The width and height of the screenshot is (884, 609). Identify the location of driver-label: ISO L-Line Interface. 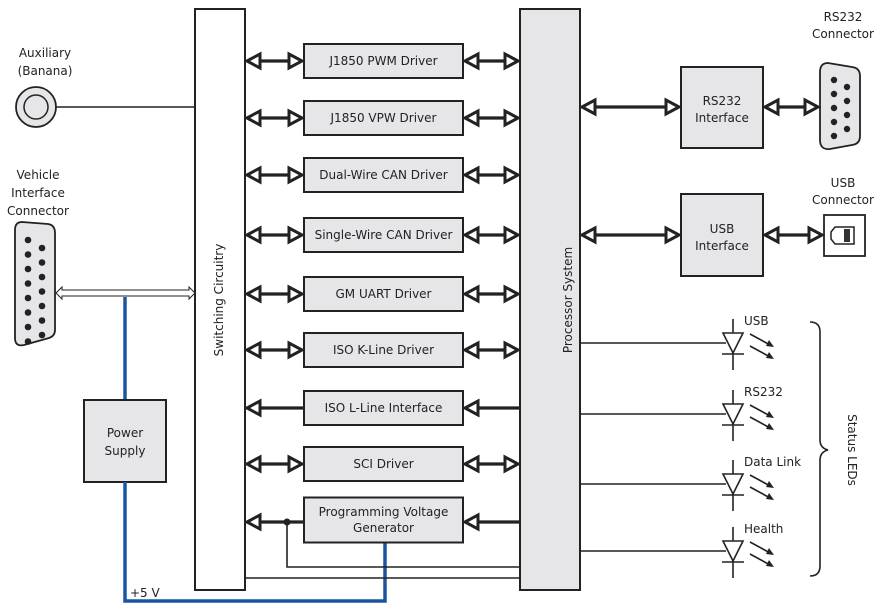
(384, 408).